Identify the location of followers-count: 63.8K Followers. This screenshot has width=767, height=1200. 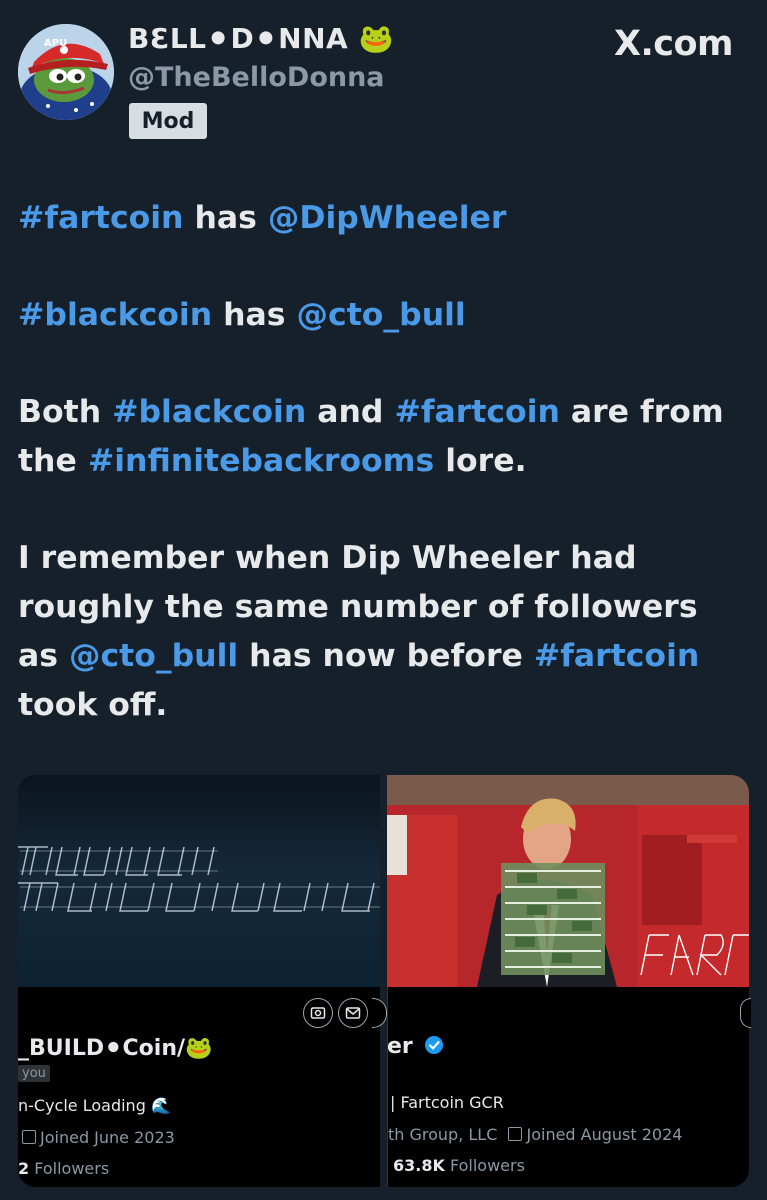
(459, 1165).